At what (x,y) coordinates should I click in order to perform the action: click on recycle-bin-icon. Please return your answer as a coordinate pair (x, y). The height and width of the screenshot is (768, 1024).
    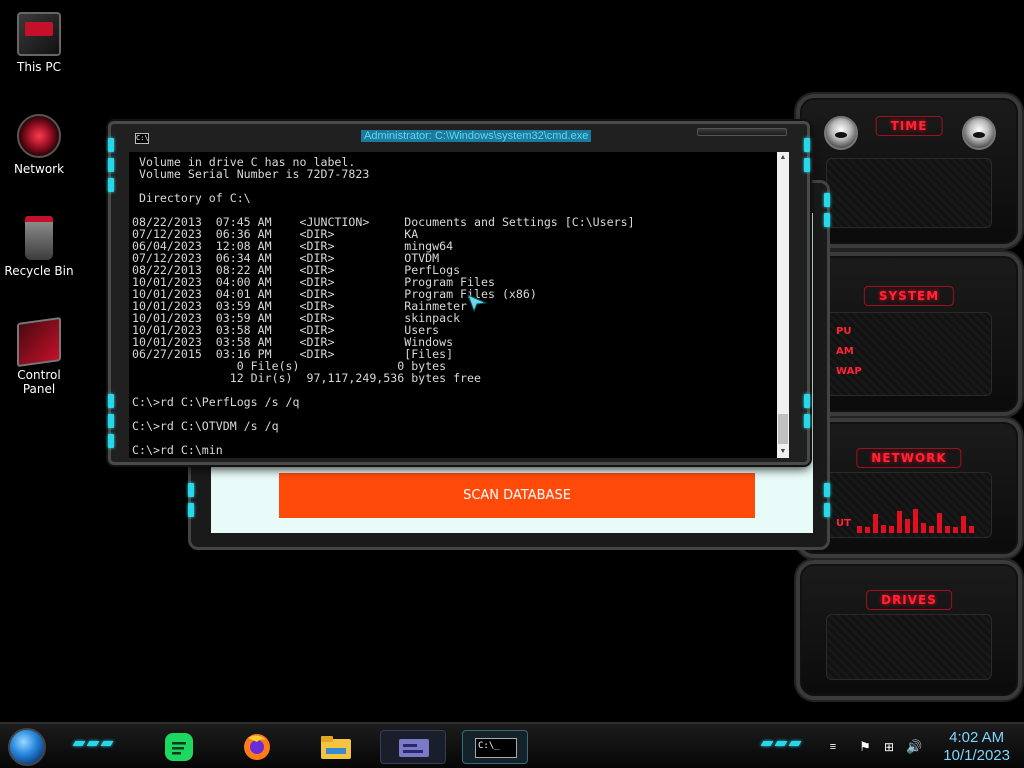
    Looking at the image, I should click on (39, 238).